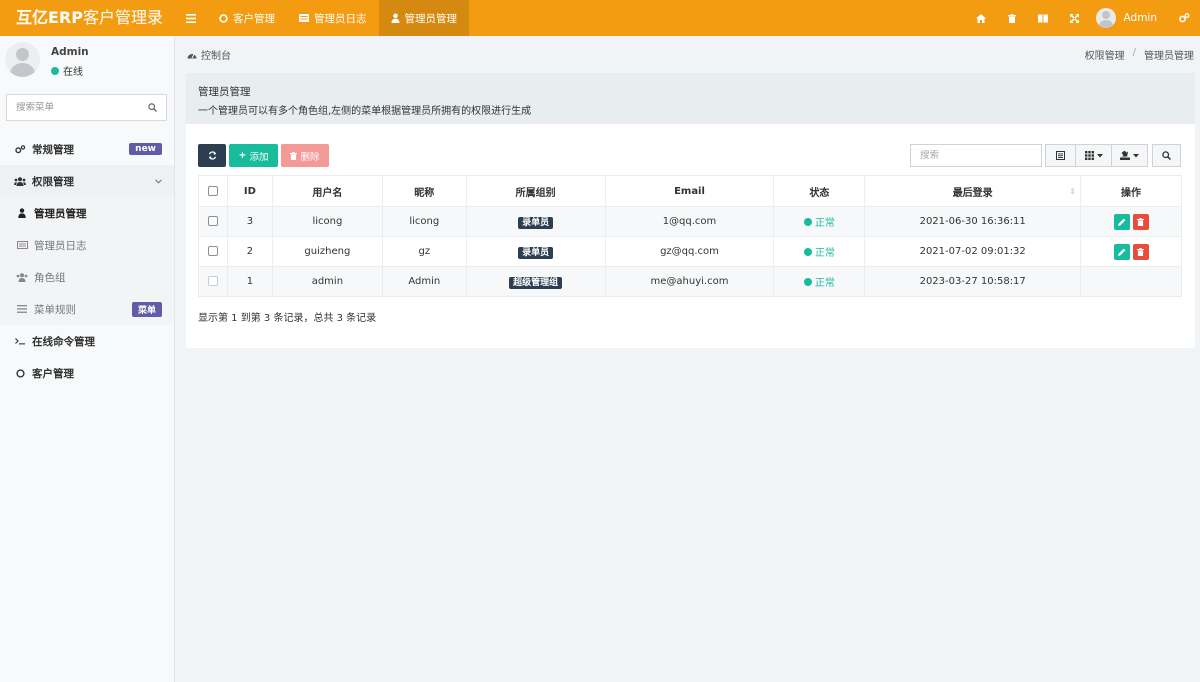 The image size is (1200, 682). What do you see at coordinates (327, 221) in the screenshot?
I see `cell-username: licong` at bounding box center [327, 221].